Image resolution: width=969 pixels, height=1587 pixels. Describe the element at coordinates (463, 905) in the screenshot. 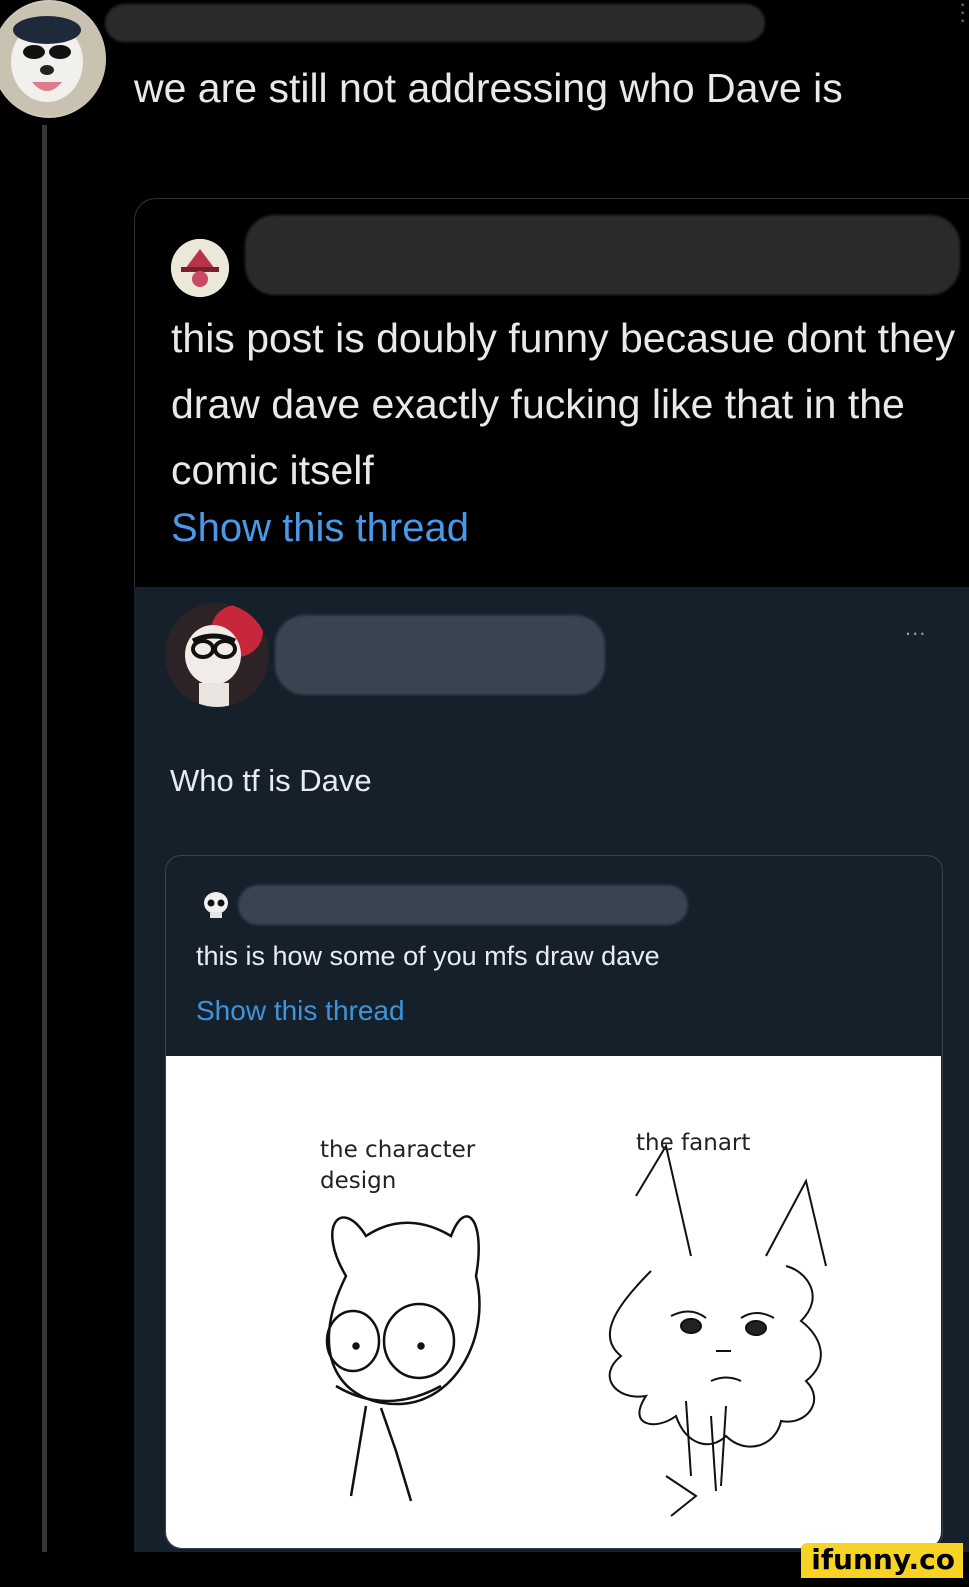

I see `redacted-inner-username` at that location.